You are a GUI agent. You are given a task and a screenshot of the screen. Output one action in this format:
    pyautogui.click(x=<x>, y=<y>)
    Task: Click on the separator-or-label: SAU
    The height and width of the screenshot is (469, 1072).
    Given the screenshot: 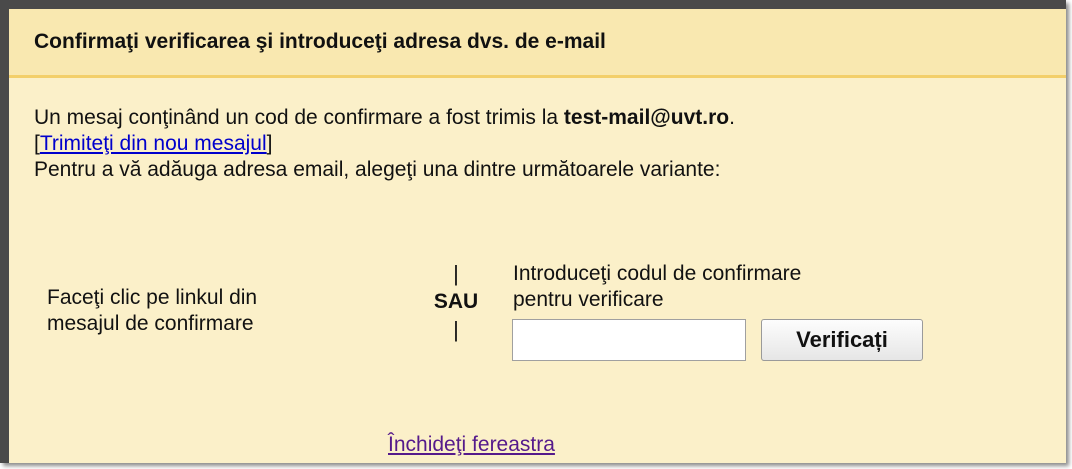 What is the action you would take?
    pyautogui.click(x=456, y=301)
    